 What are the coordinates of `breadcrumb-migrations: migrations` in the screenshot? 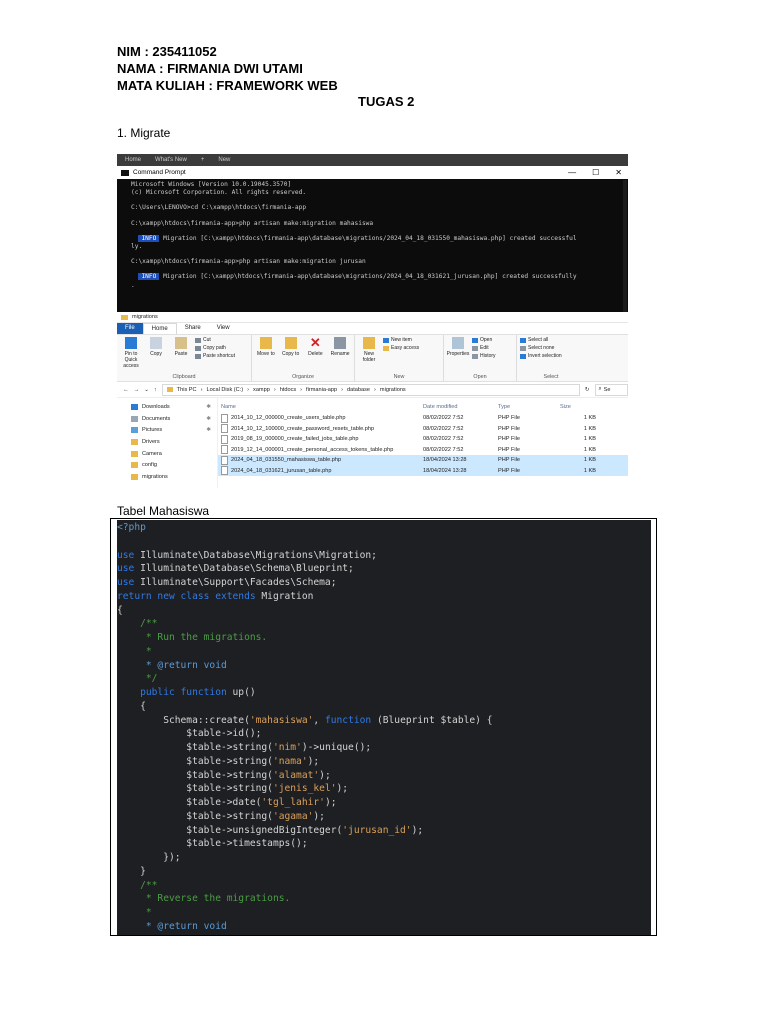 It's located at (393, 390).